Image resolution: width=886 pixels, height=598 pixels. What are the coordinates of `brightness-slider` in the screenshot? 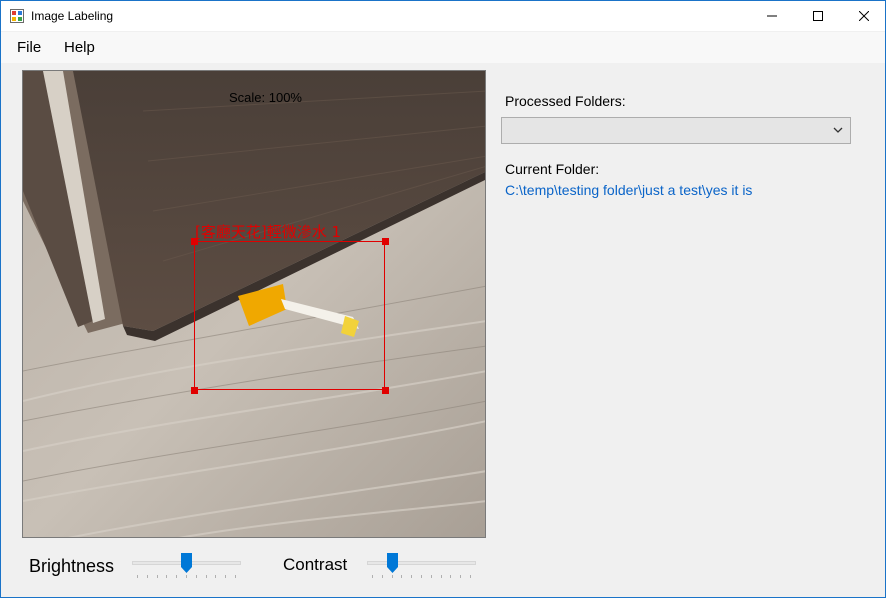 It's located at (186, 568).